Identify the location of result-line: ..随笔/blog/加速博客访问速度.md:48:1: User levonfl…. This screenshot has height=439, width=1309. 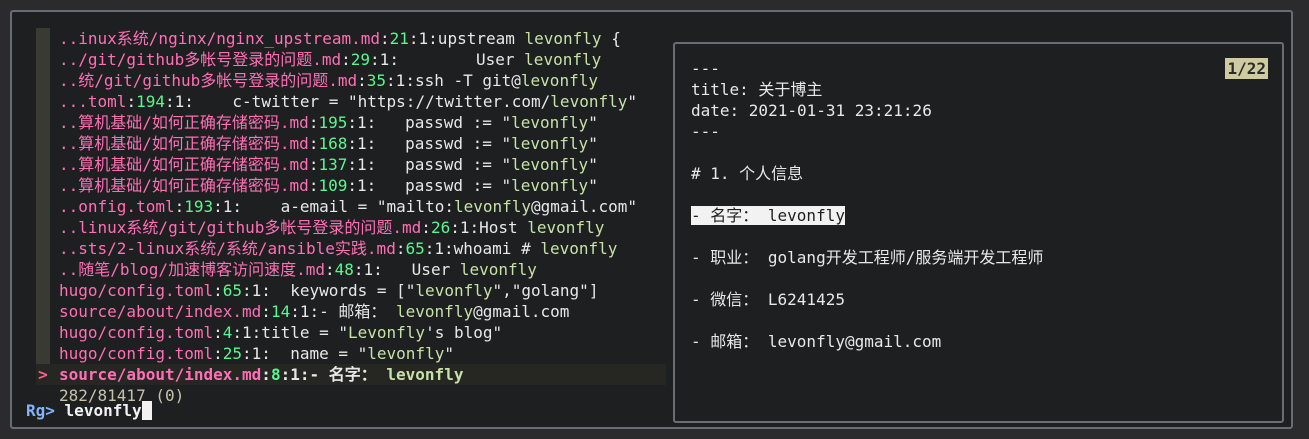
(298, 269).